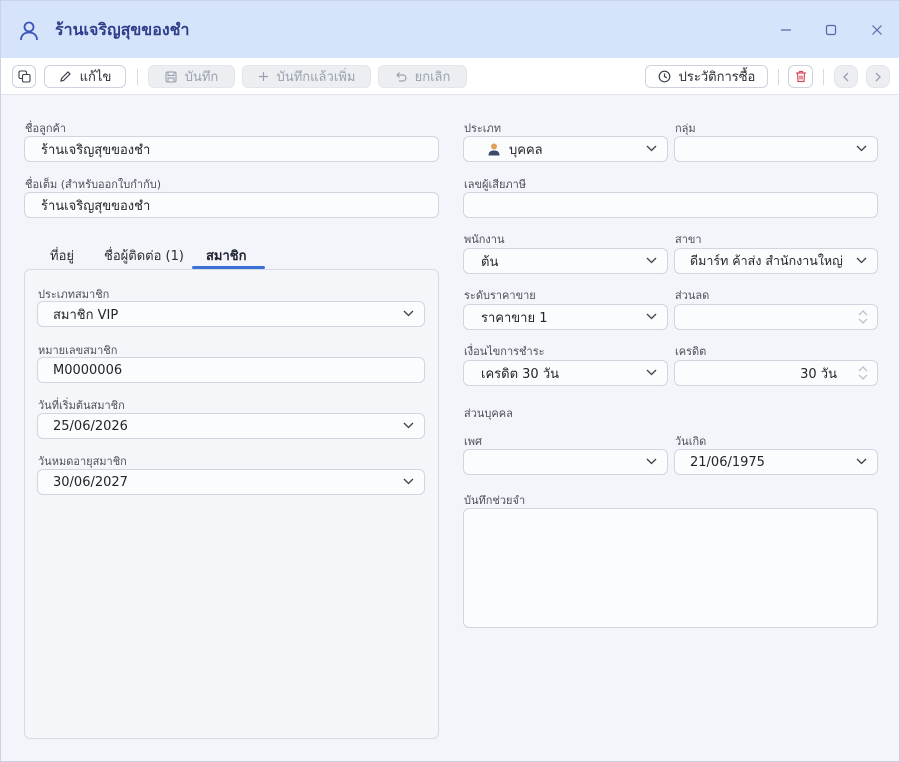  What do you see at coordinates (86, 315) in the screenshot?
I see `member-type-value: สมาชิก VIP` at bounding box center [86, 315].